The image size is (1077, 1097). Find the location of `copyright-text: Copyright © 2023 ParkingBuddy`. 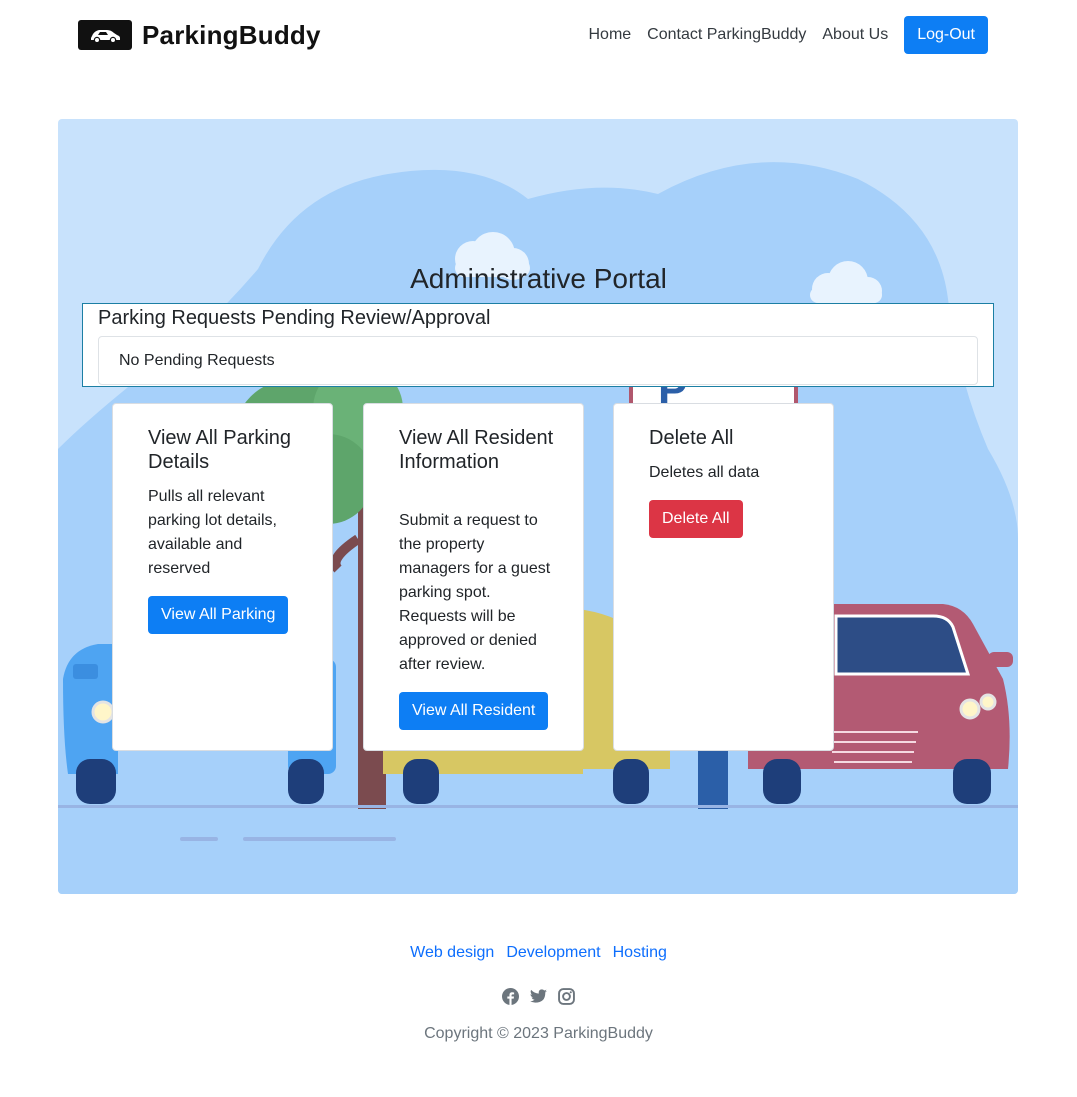

copyright-text: Copyright © 2023 ParkingBuddy is located at coordinates (538, 1033).